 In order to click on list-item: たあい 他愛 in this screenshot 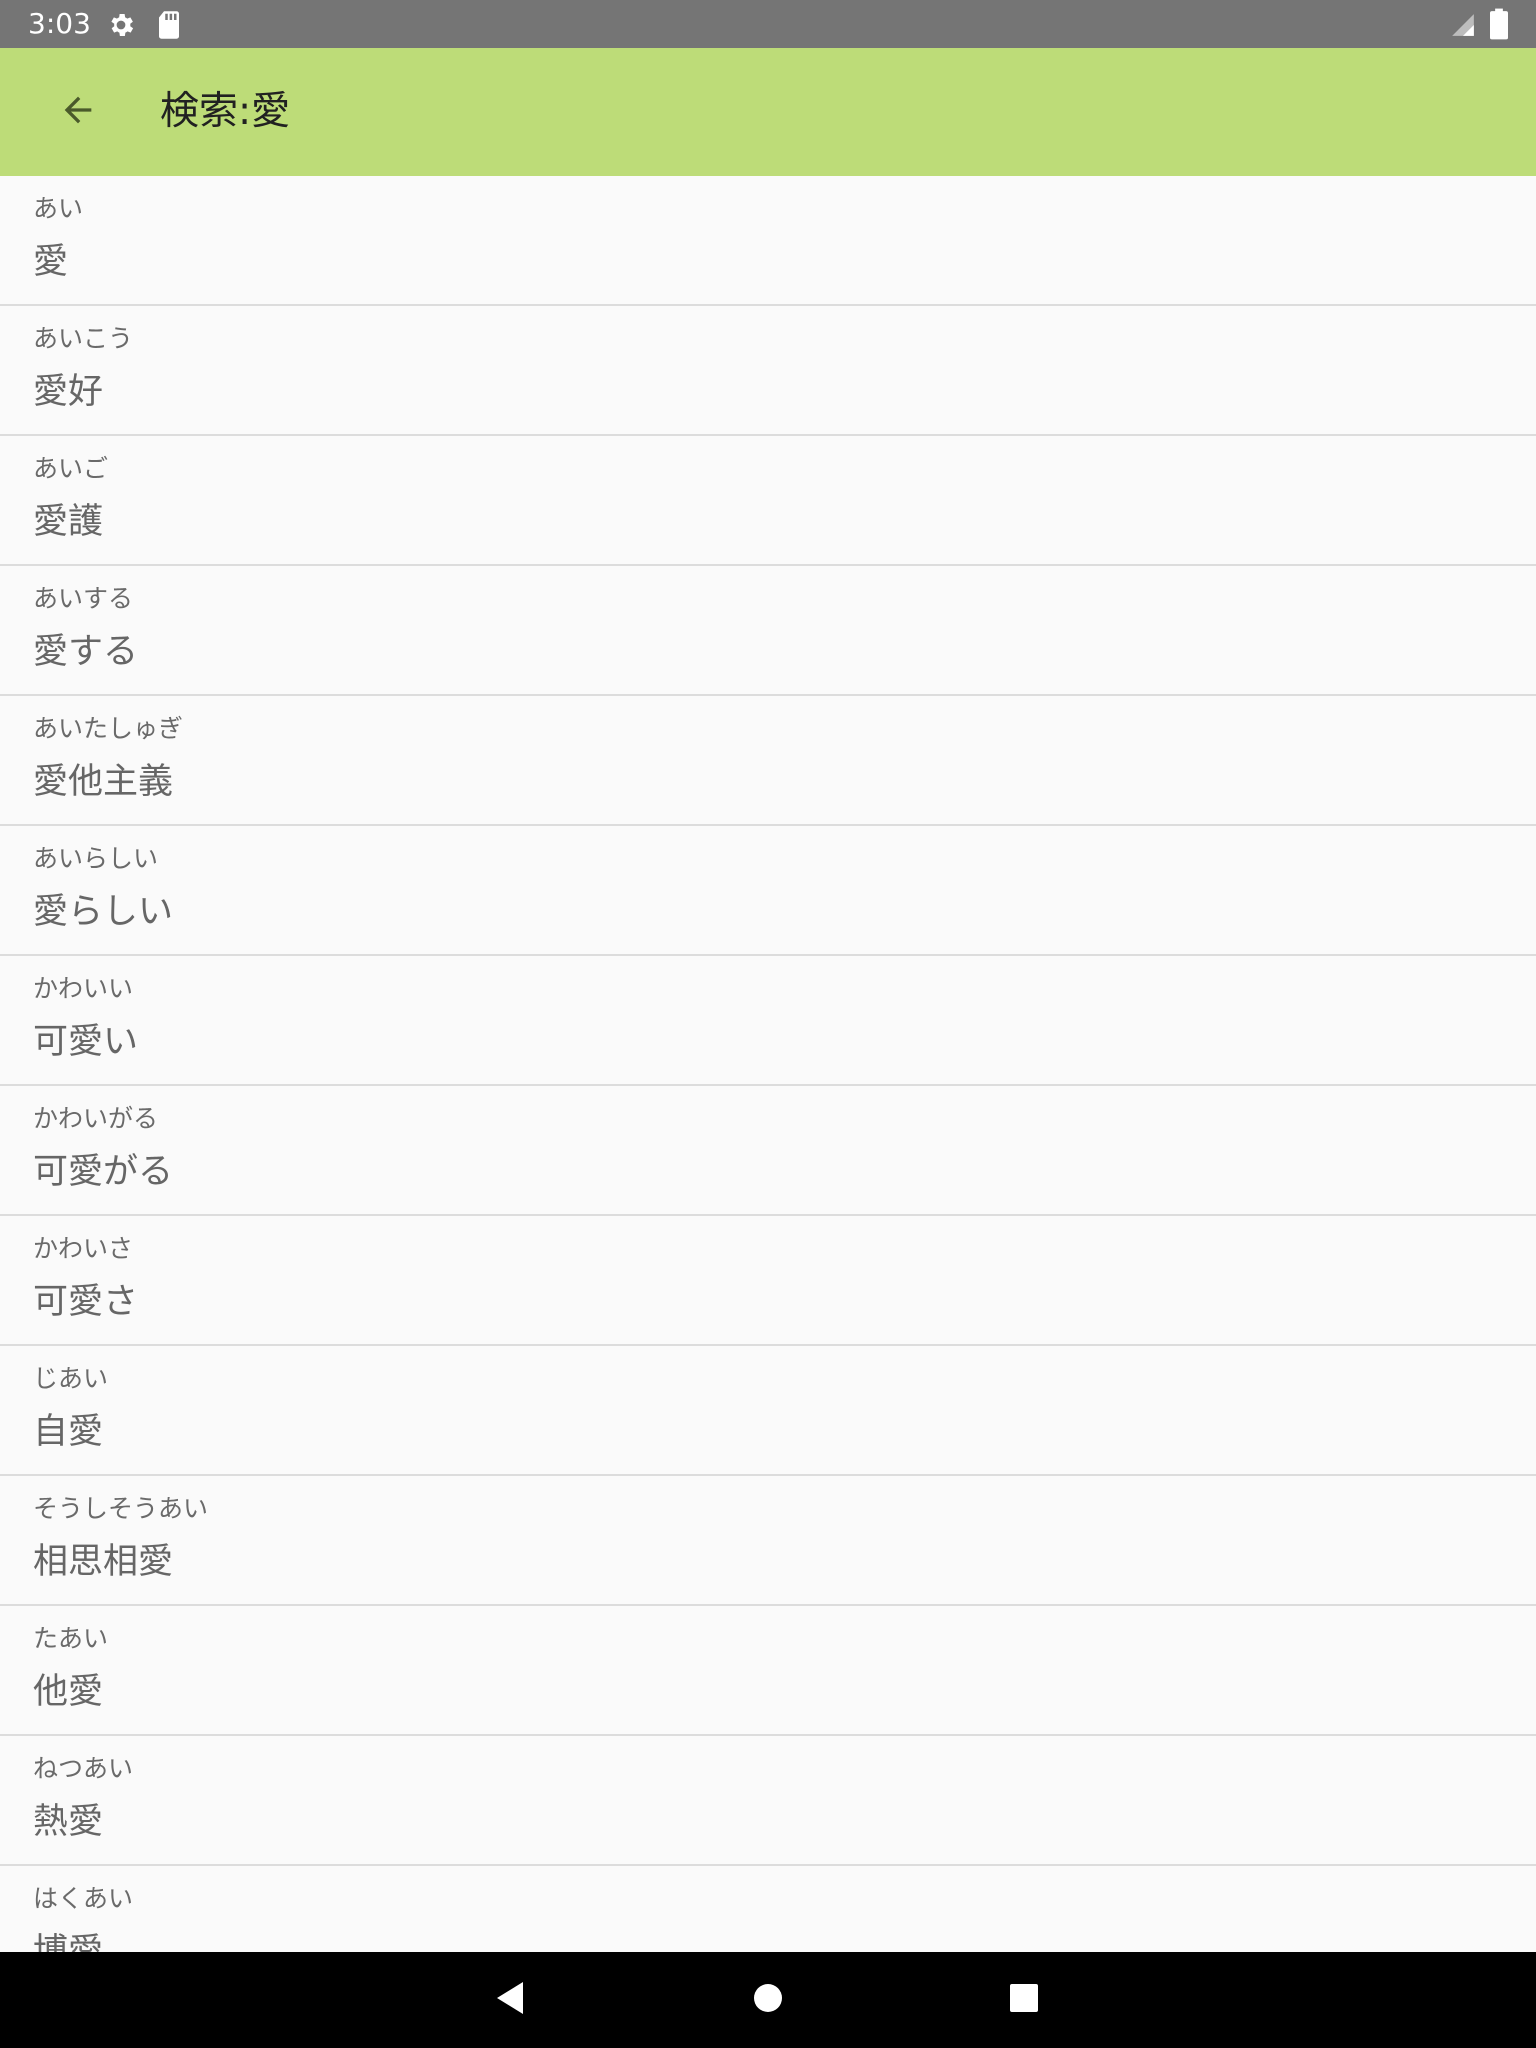, I will do `click(768, 1671)`.